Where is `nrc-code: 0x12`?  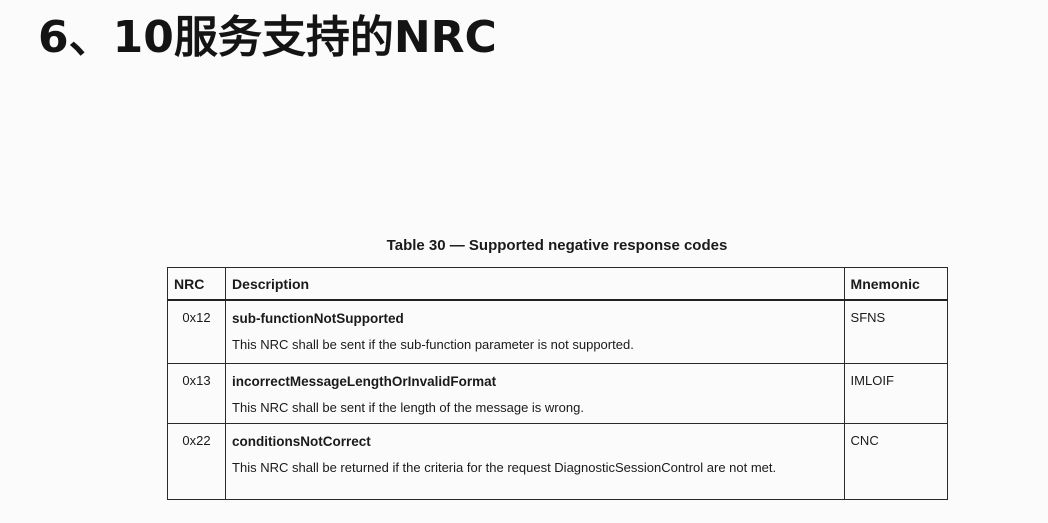
nrc-code: 0x12 is located at coordinates (196, 331).